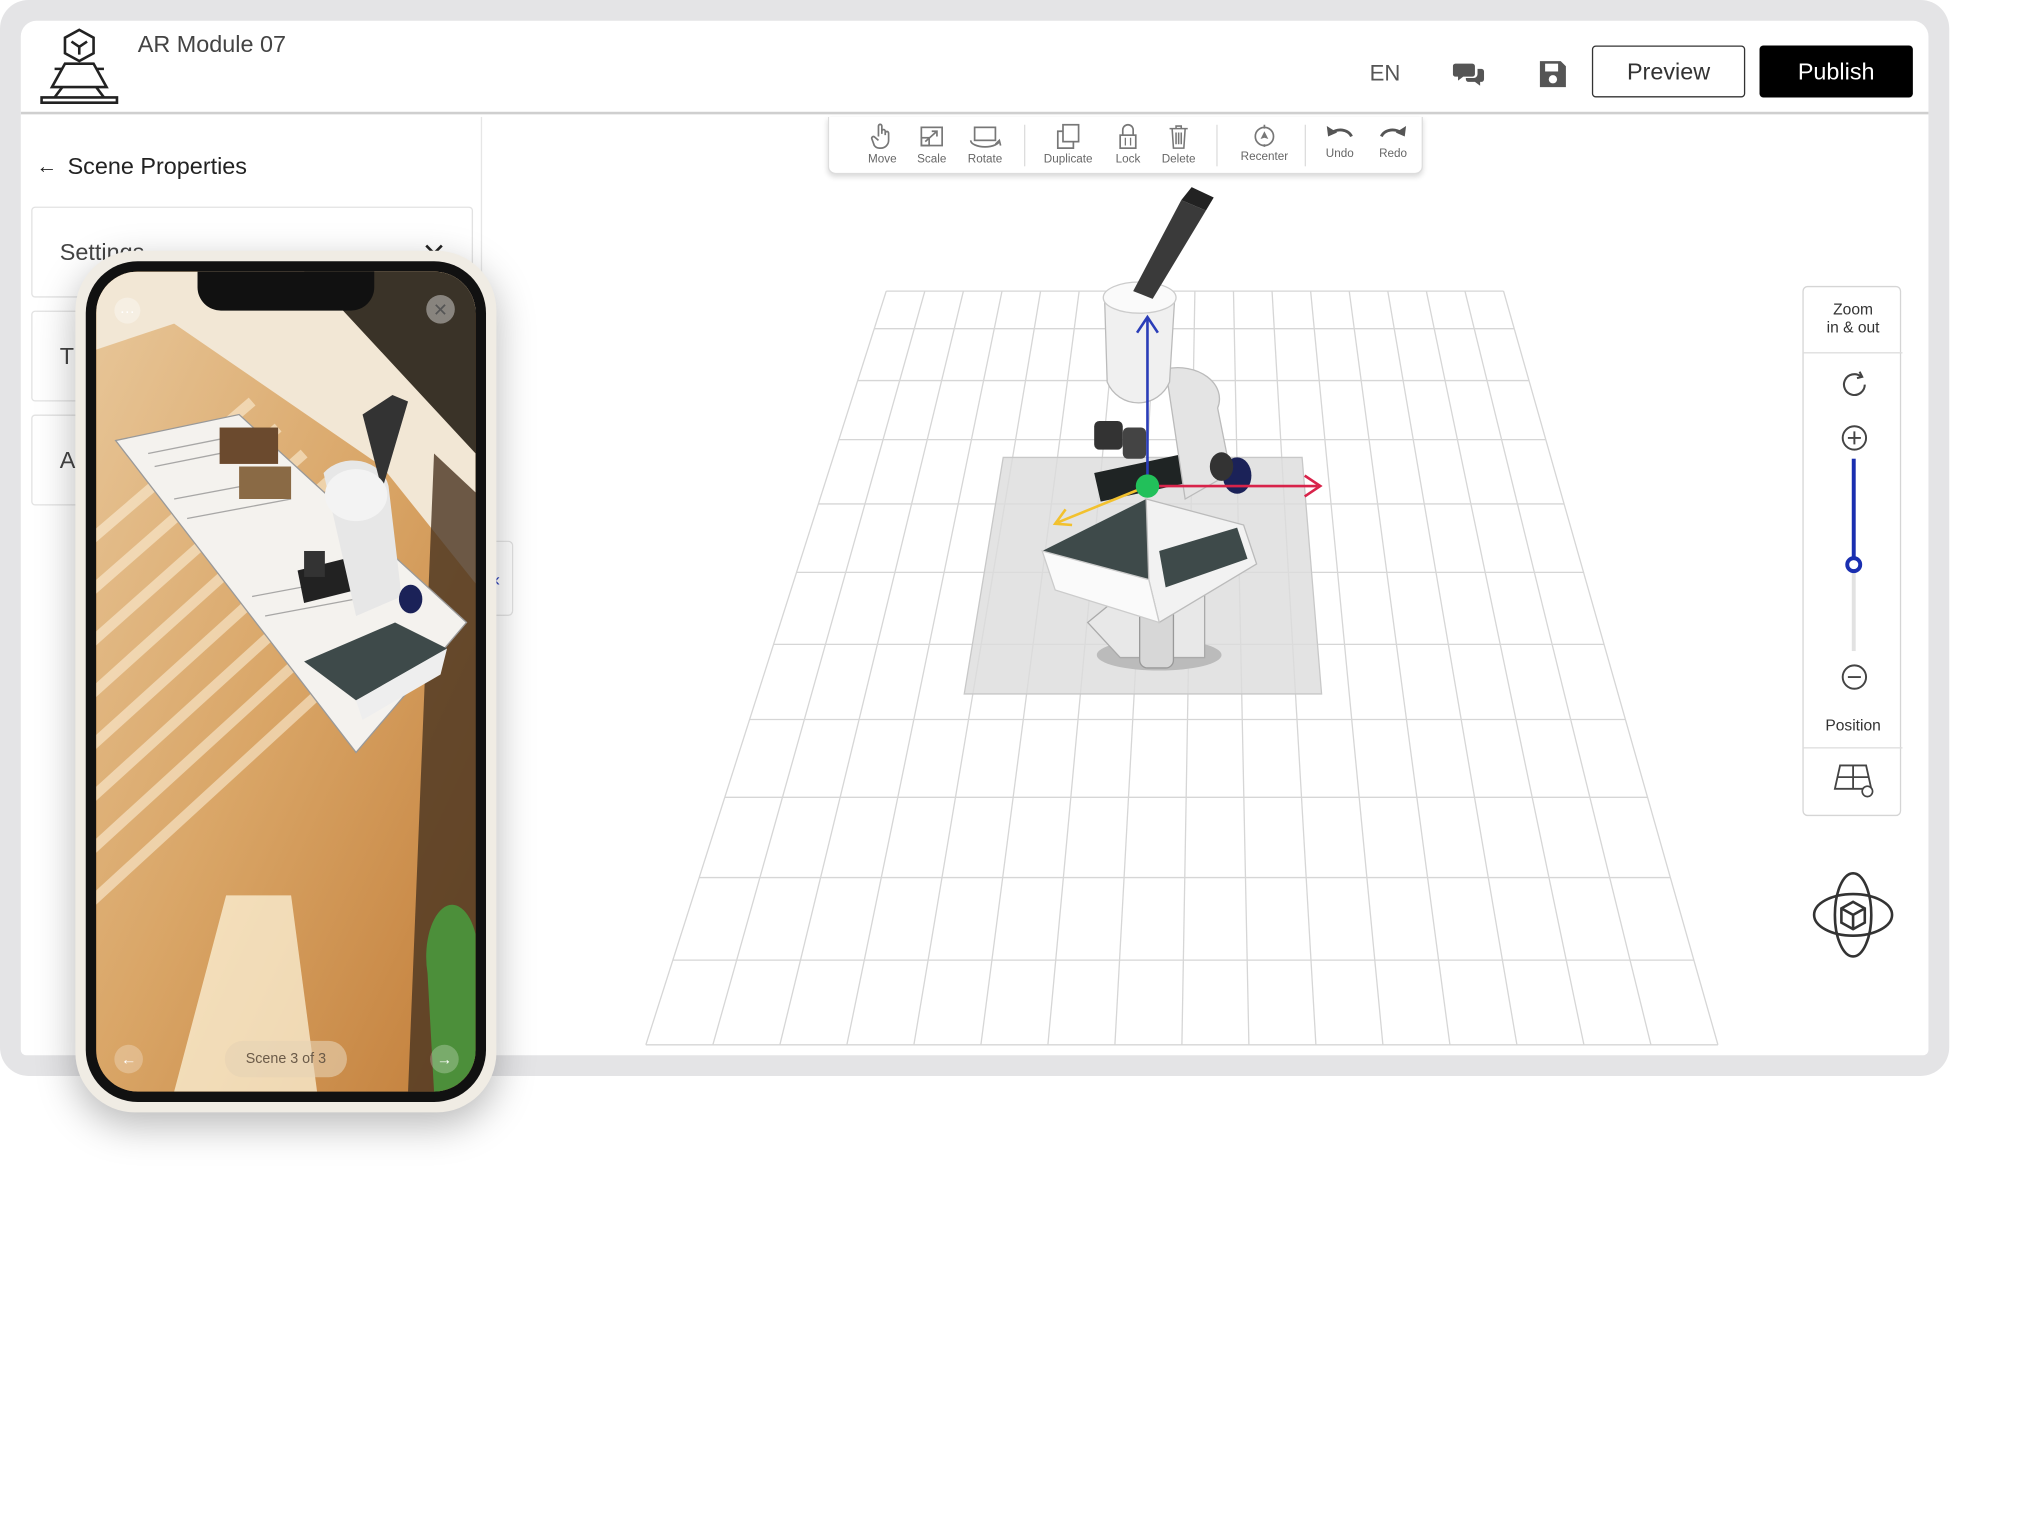 This screenshot has width=2021, height=1520. I want to click on reset-zoom-icon, so click(1854, 385).